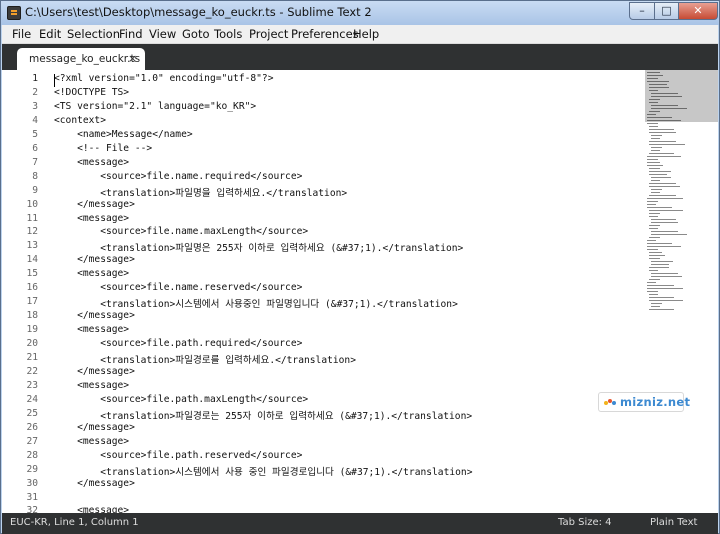 This screenshot has height=534, width=720. Describe the element at coordinates (35, 148) in the screenshot. I see `line-number: 6` at that location.